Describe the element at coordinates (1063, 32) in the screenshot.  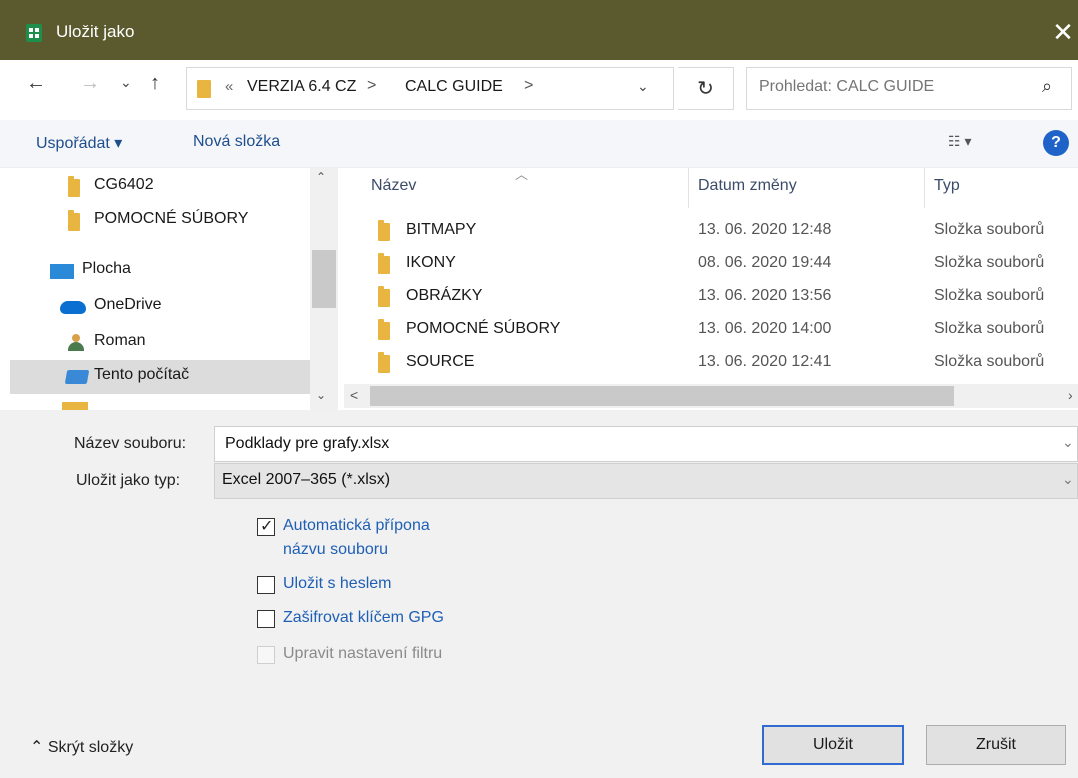
I see `close-button: ✕` at that location.